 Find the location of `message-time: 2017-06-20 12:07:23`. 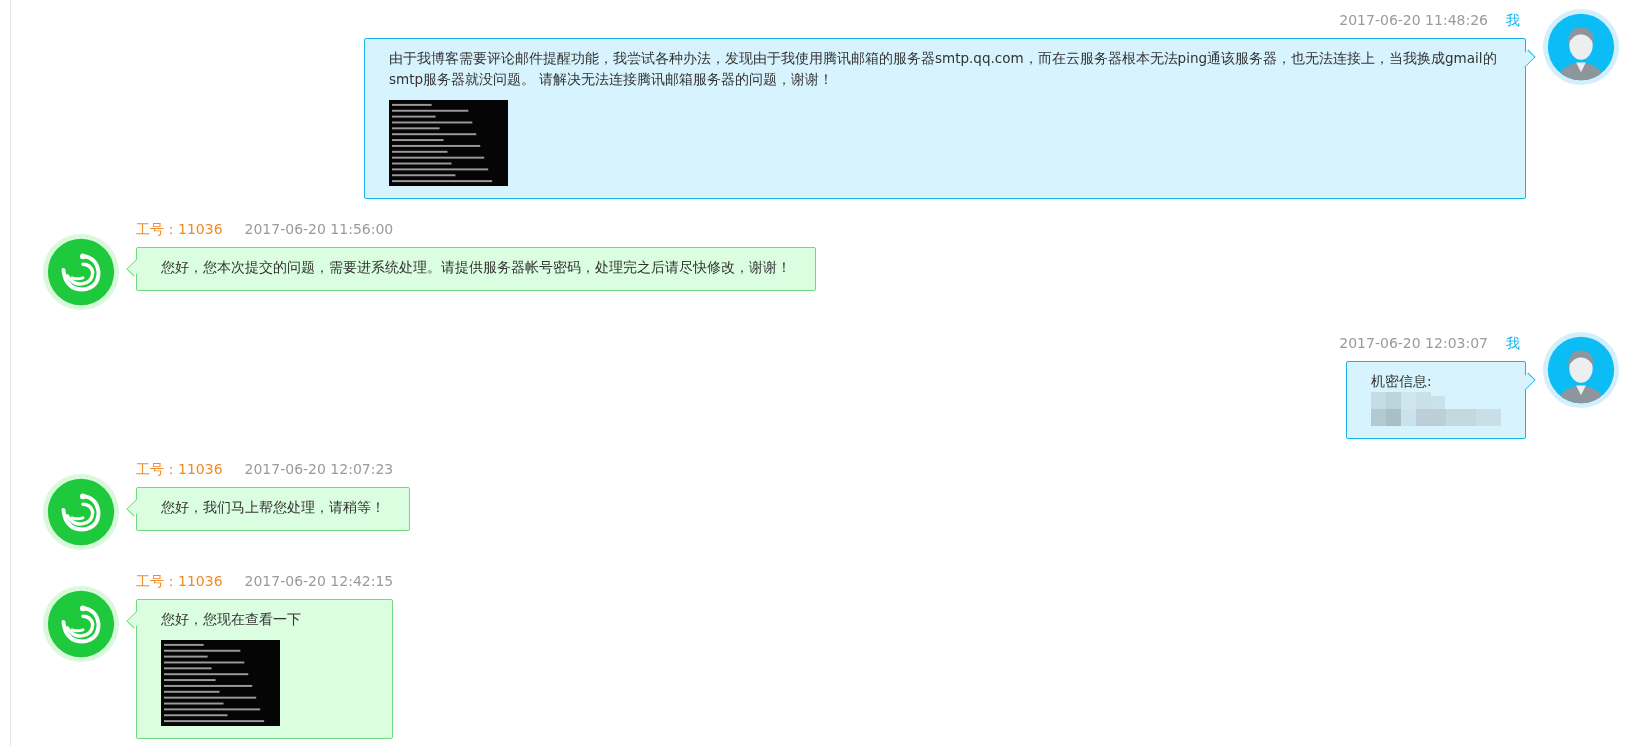

message-time: 2017-06-20 12:07:23 is located at coordinates (319, 469).